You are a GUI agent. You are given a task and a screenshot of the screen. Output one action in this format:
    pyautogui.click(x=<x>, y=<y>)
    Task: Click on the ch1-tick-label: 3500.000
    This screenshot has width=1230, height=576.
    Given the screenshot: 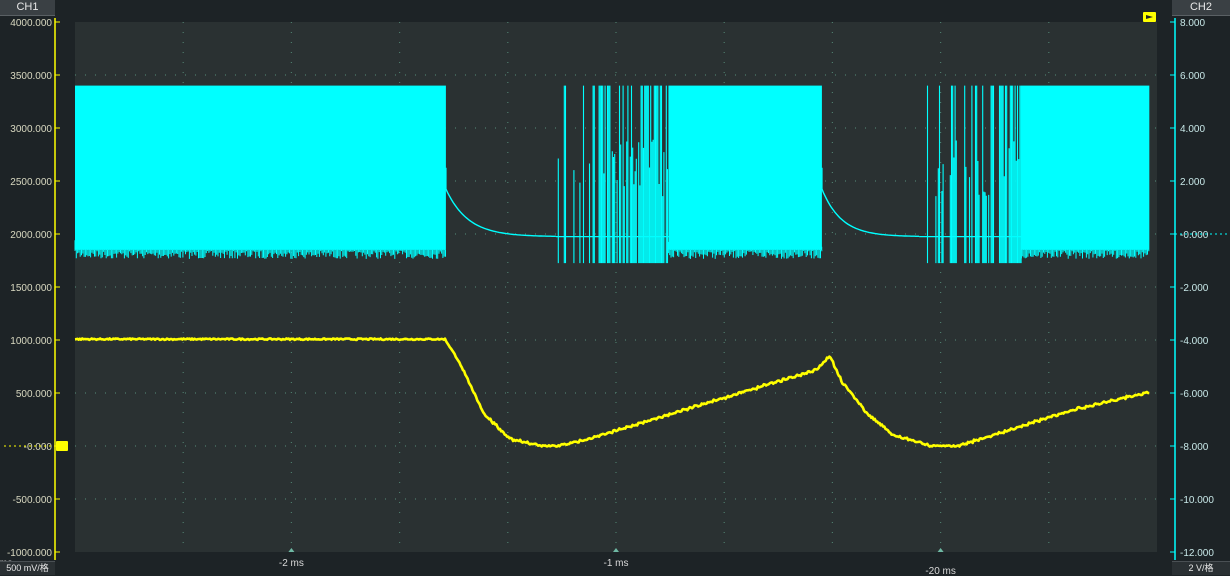 What is the action you would take?
    pyautogui.click(x=31, y=76)
    